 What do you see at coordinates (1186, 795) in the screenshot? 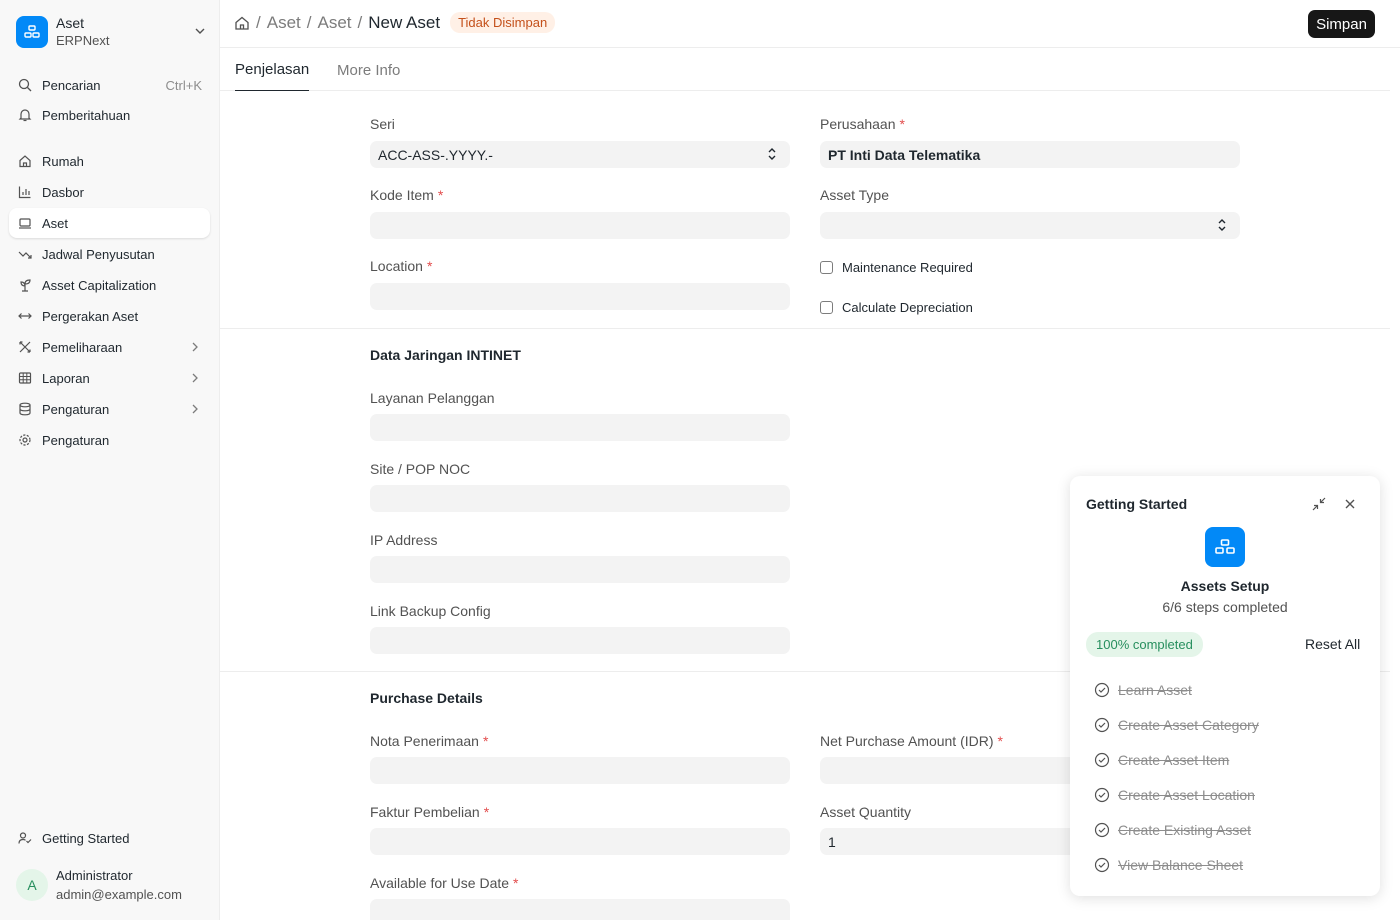
I see `onboarding-step-label: Create Asset Location` at bounding box center [1186, 795].